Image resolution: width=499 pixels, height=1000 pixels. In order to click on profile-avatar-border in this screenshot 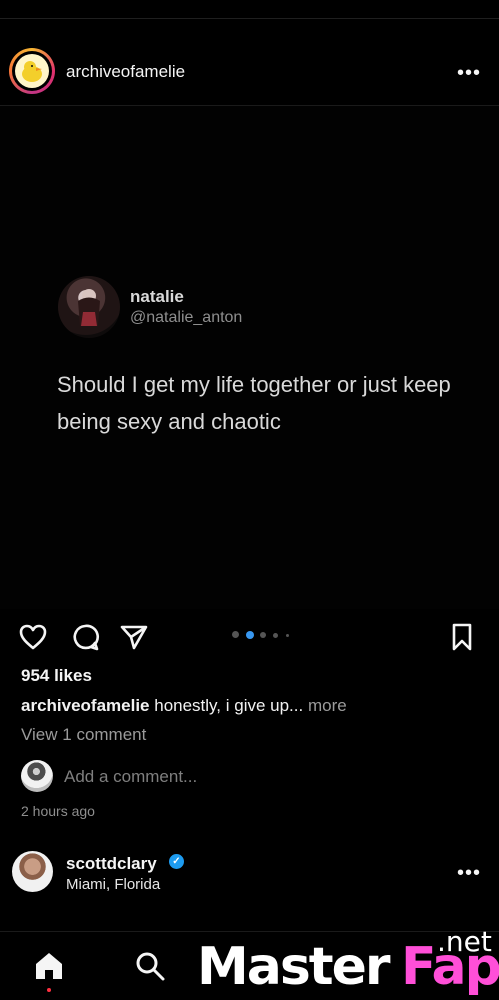, I will do `click(32, 71)`.